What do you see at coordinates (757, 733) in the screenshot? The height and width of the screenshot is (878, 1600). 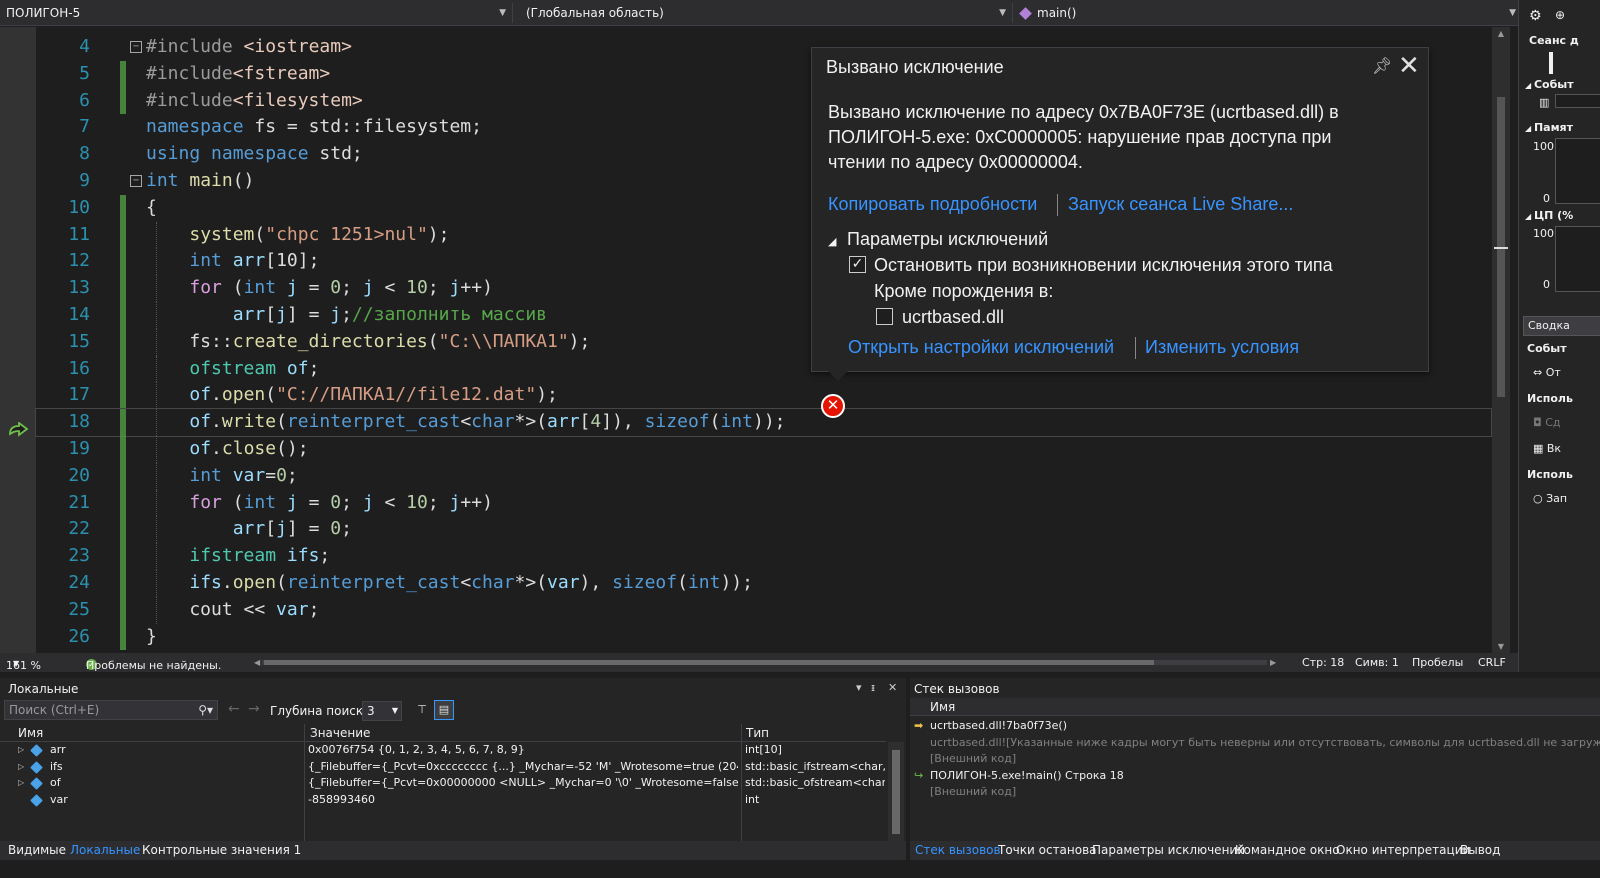 I see `column-header-type: Тип` at bounding box center [757, 733].